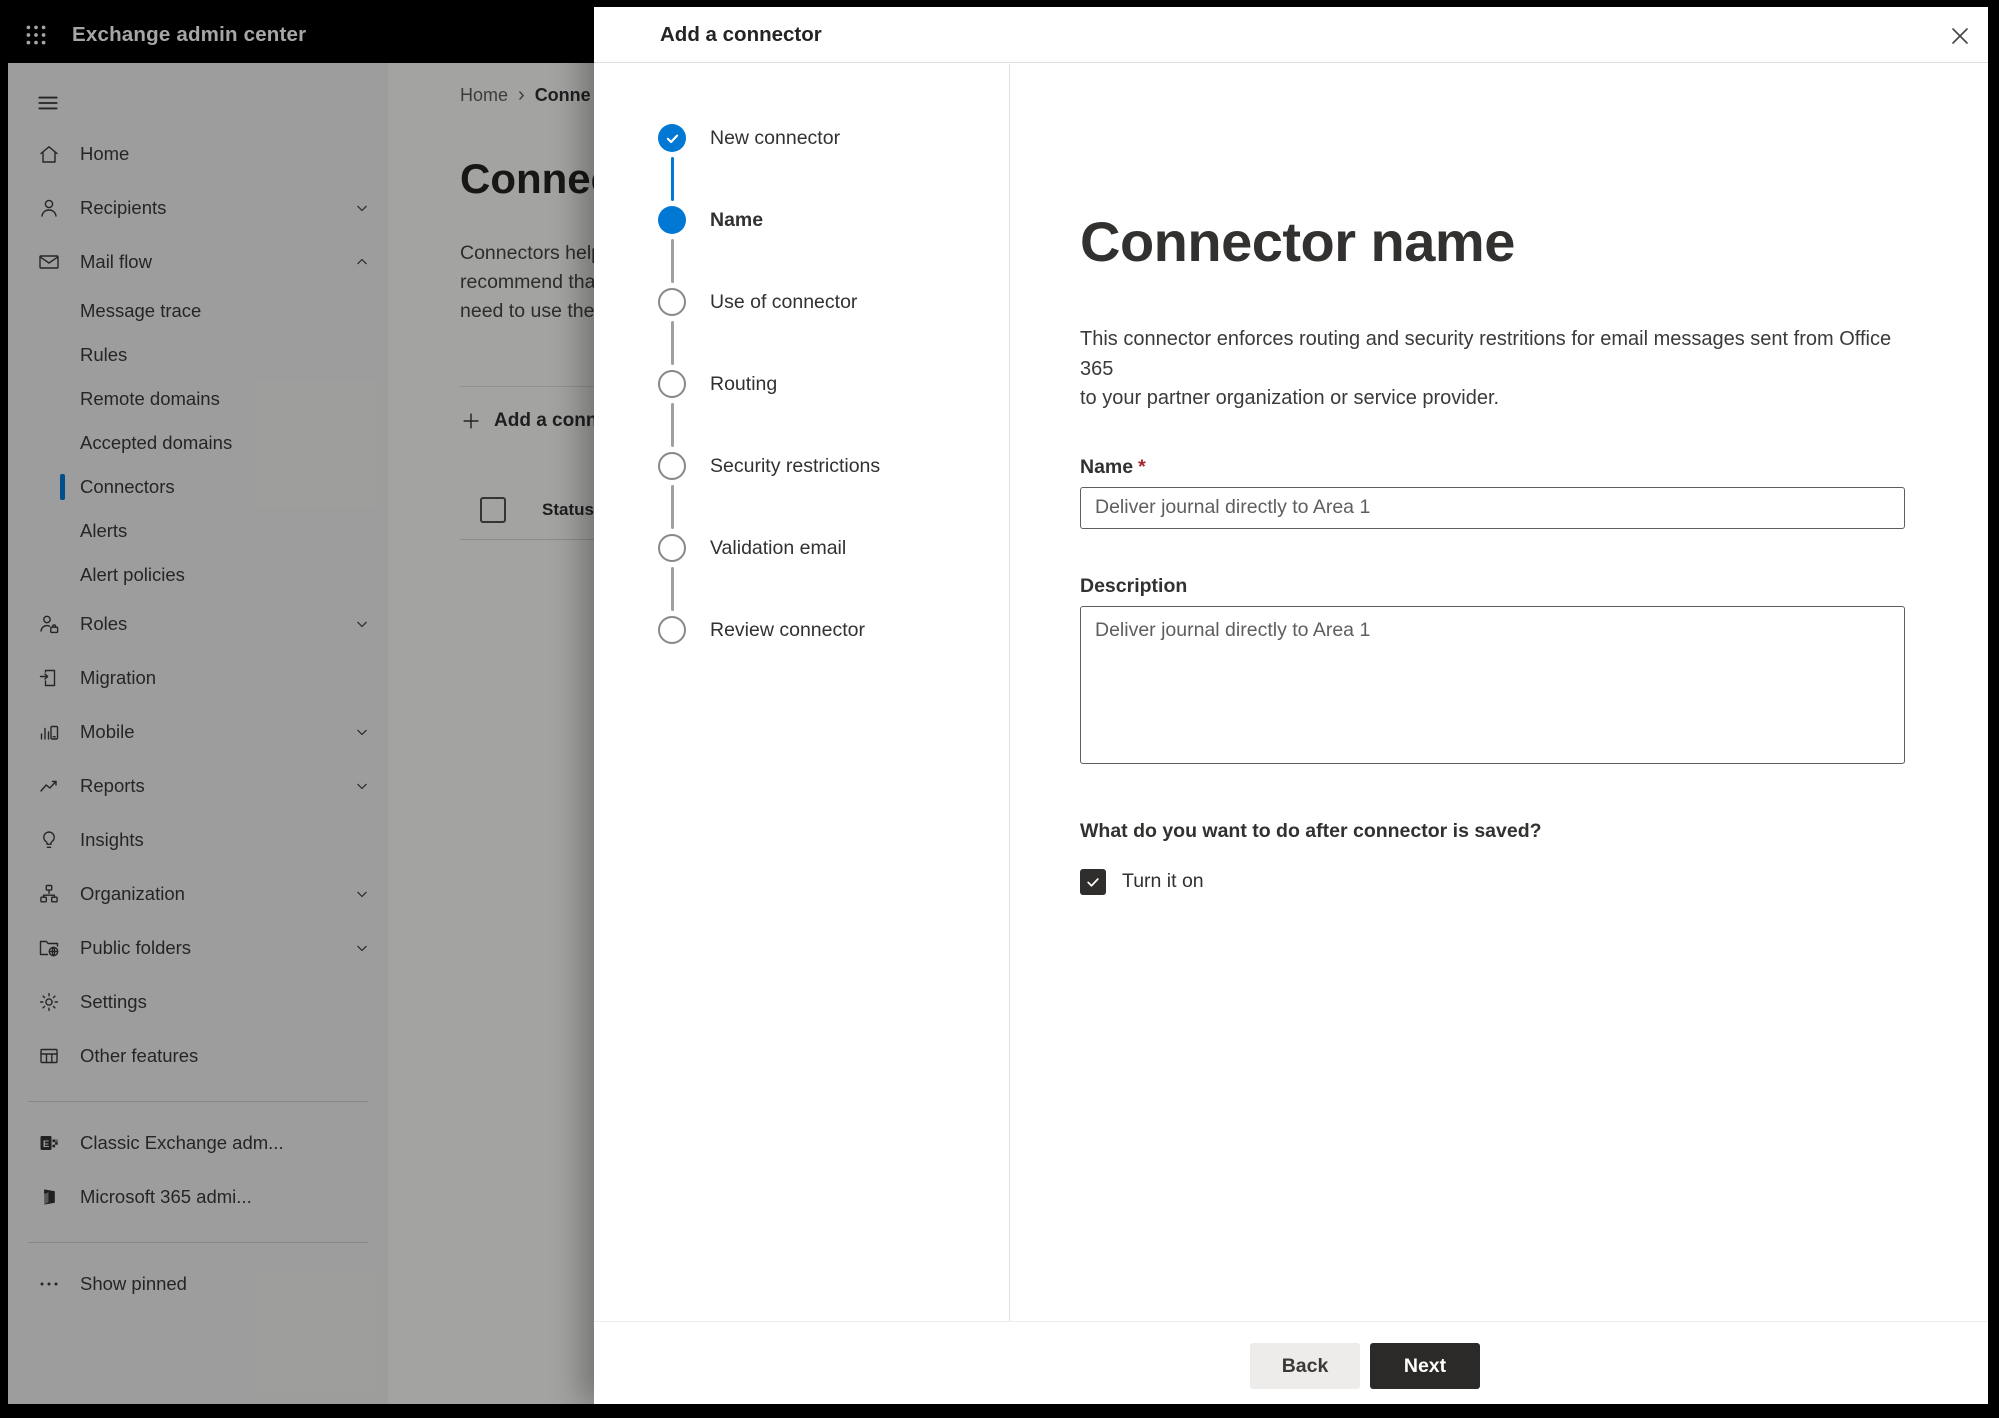  I want to click on step-label: Use of connector, so click(784, 302).